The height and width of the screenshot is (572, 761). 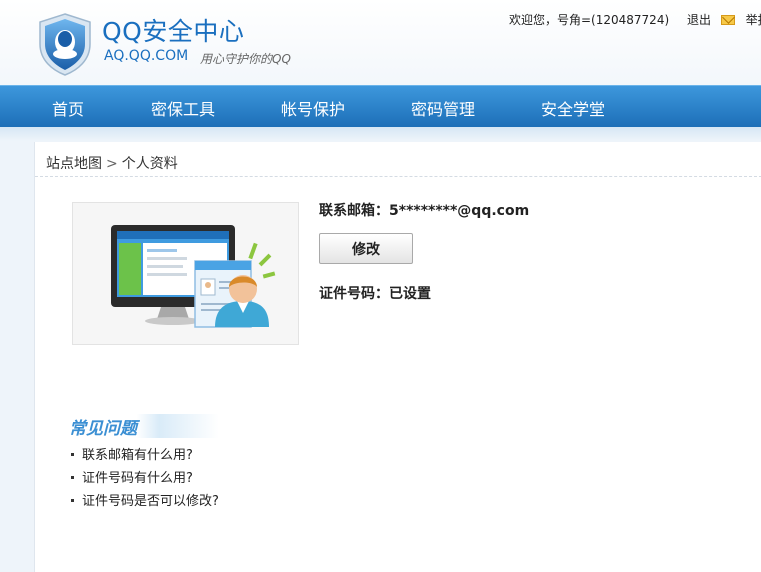 I want to click on faq-list: 联系邮箱有什么用? 证件号码有什么用? 证件号码是否可以修改?, so click(x=145, y=480).